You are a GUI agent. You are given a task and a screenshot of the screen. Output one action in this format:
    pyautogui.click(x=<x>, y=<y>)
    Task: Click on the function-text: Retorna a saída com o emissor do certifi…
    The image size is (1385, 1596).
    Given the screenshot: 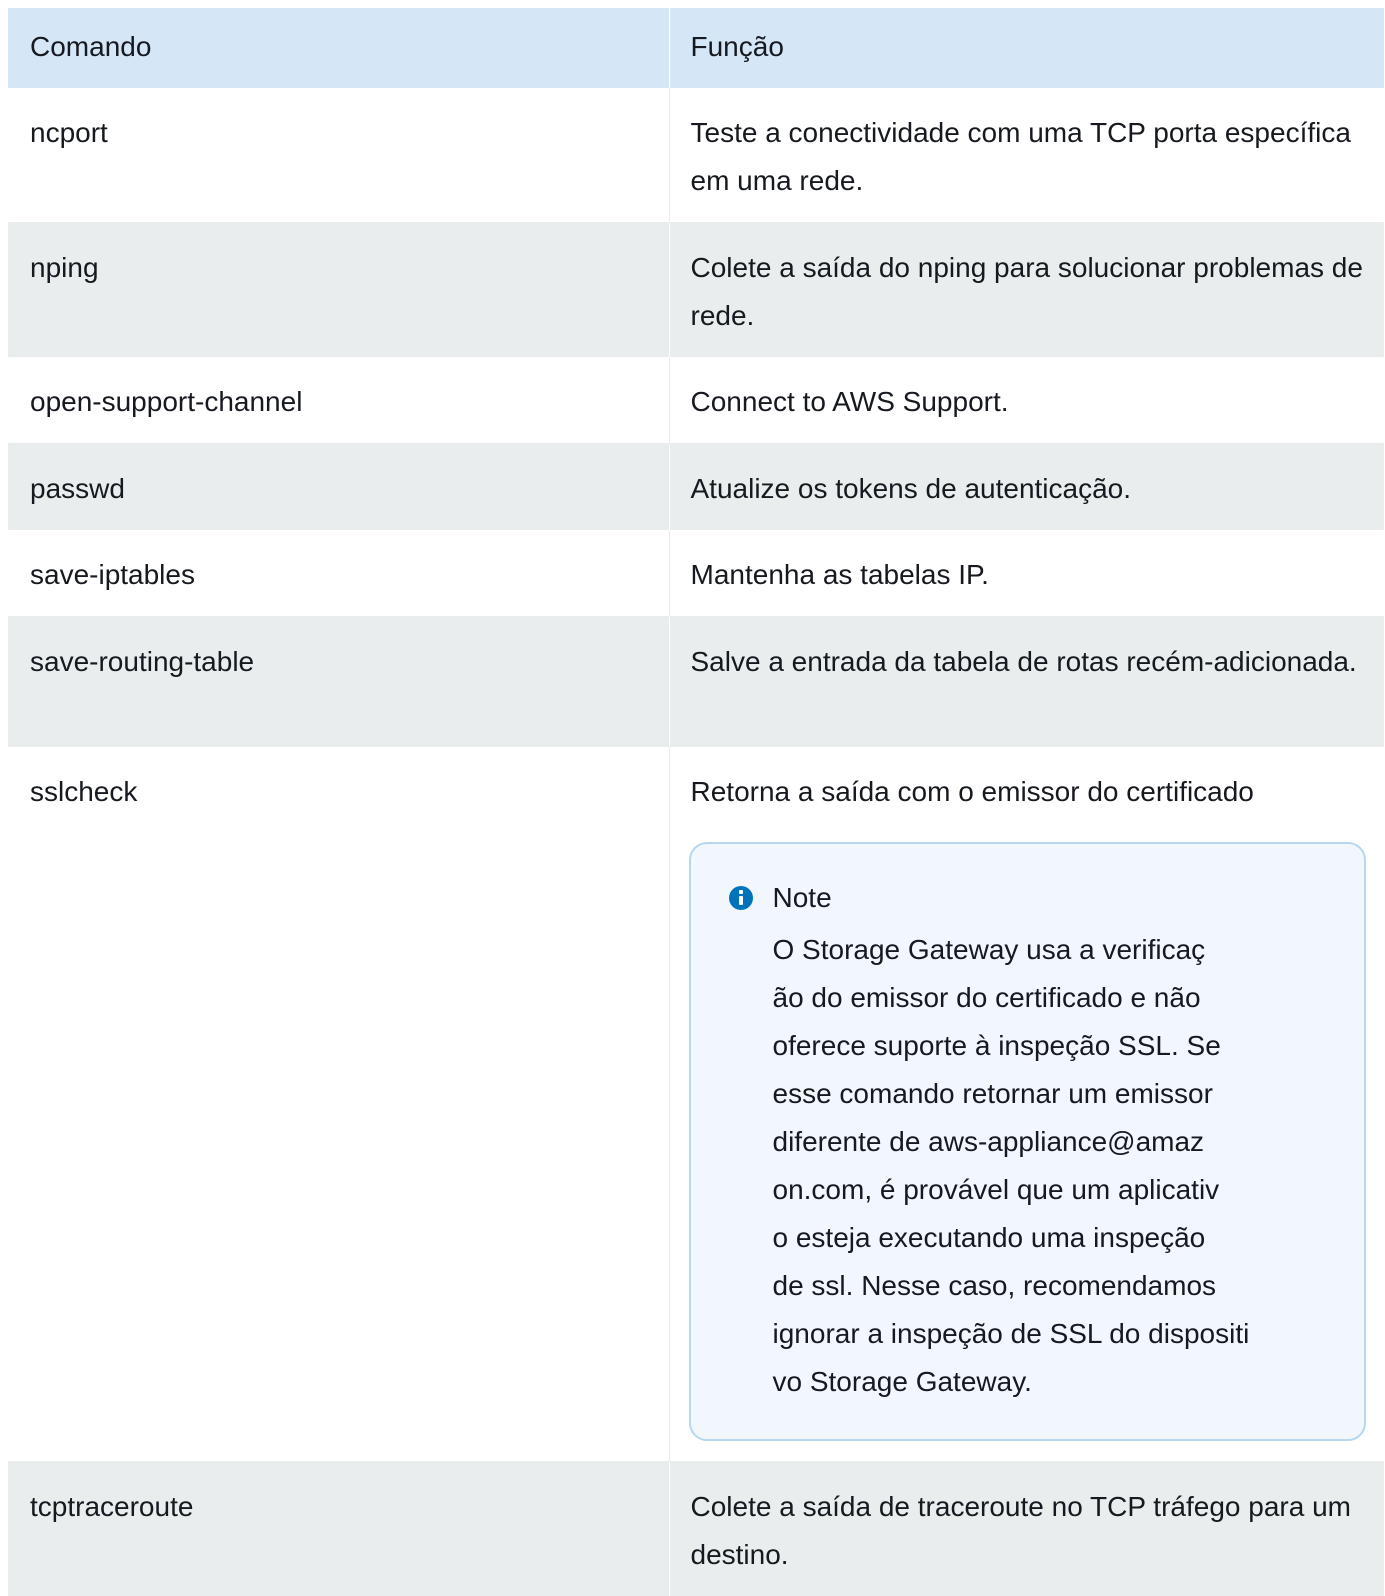 What is the action you would take?
    pyautogui.click(x=972, y=791)
    